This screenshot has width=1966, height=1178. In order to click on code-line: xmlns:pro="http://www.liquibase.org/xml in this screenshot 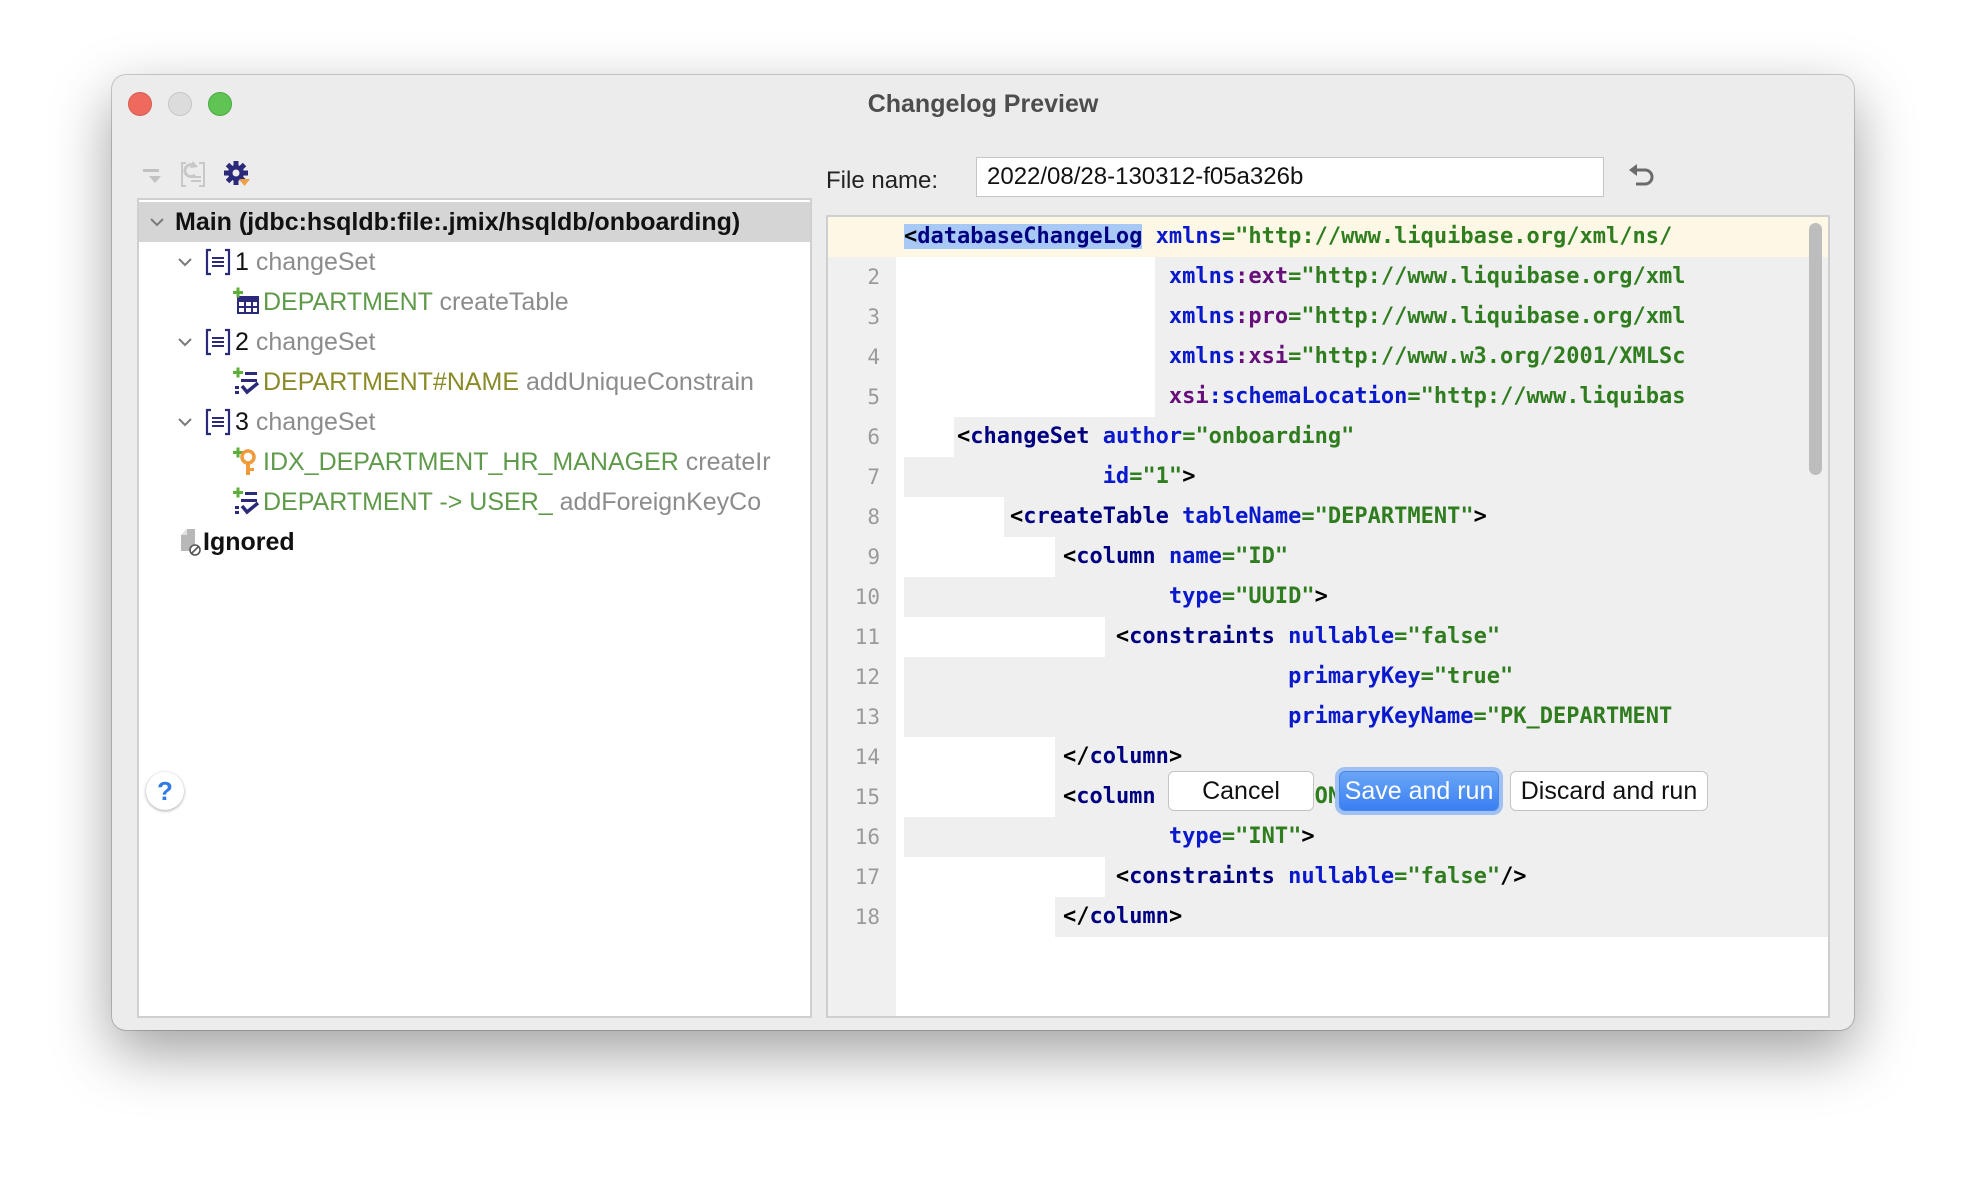, I will do `click(1366, 317)`.